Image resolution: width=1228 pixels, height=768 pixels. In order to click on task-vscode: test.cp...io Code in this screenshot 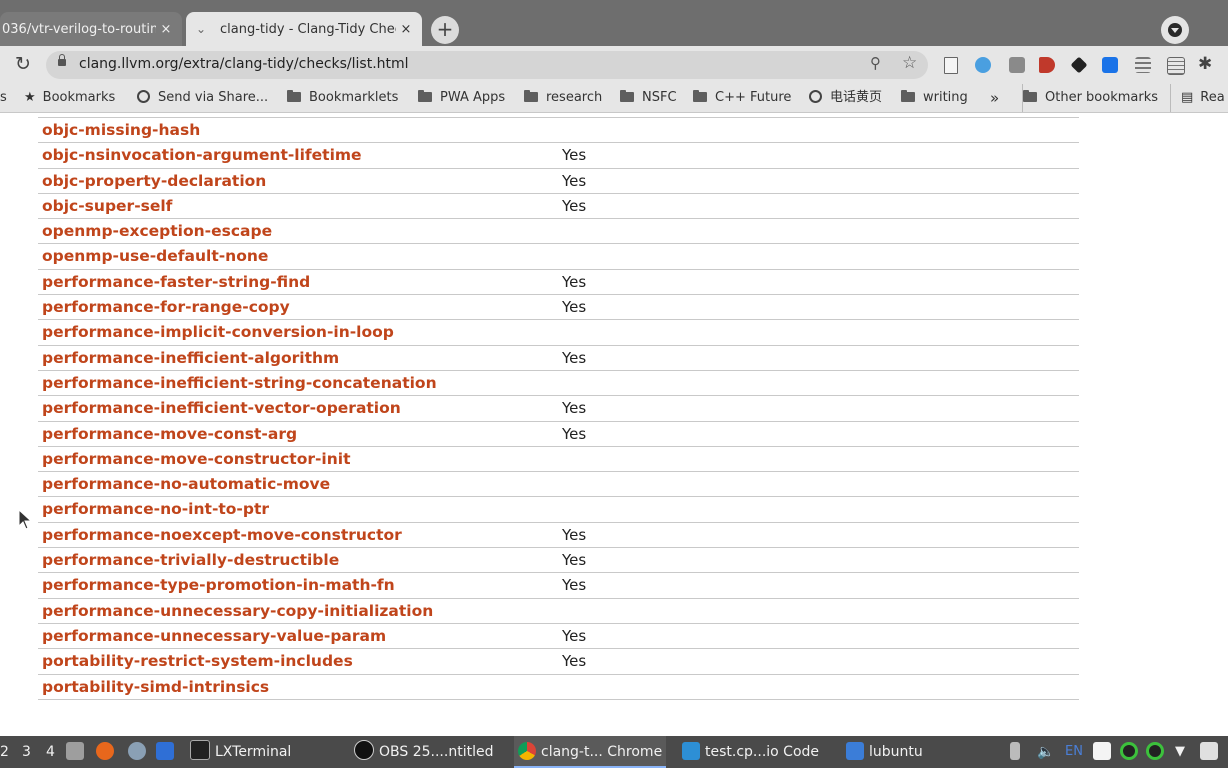, I will do `click(750, 752)`.